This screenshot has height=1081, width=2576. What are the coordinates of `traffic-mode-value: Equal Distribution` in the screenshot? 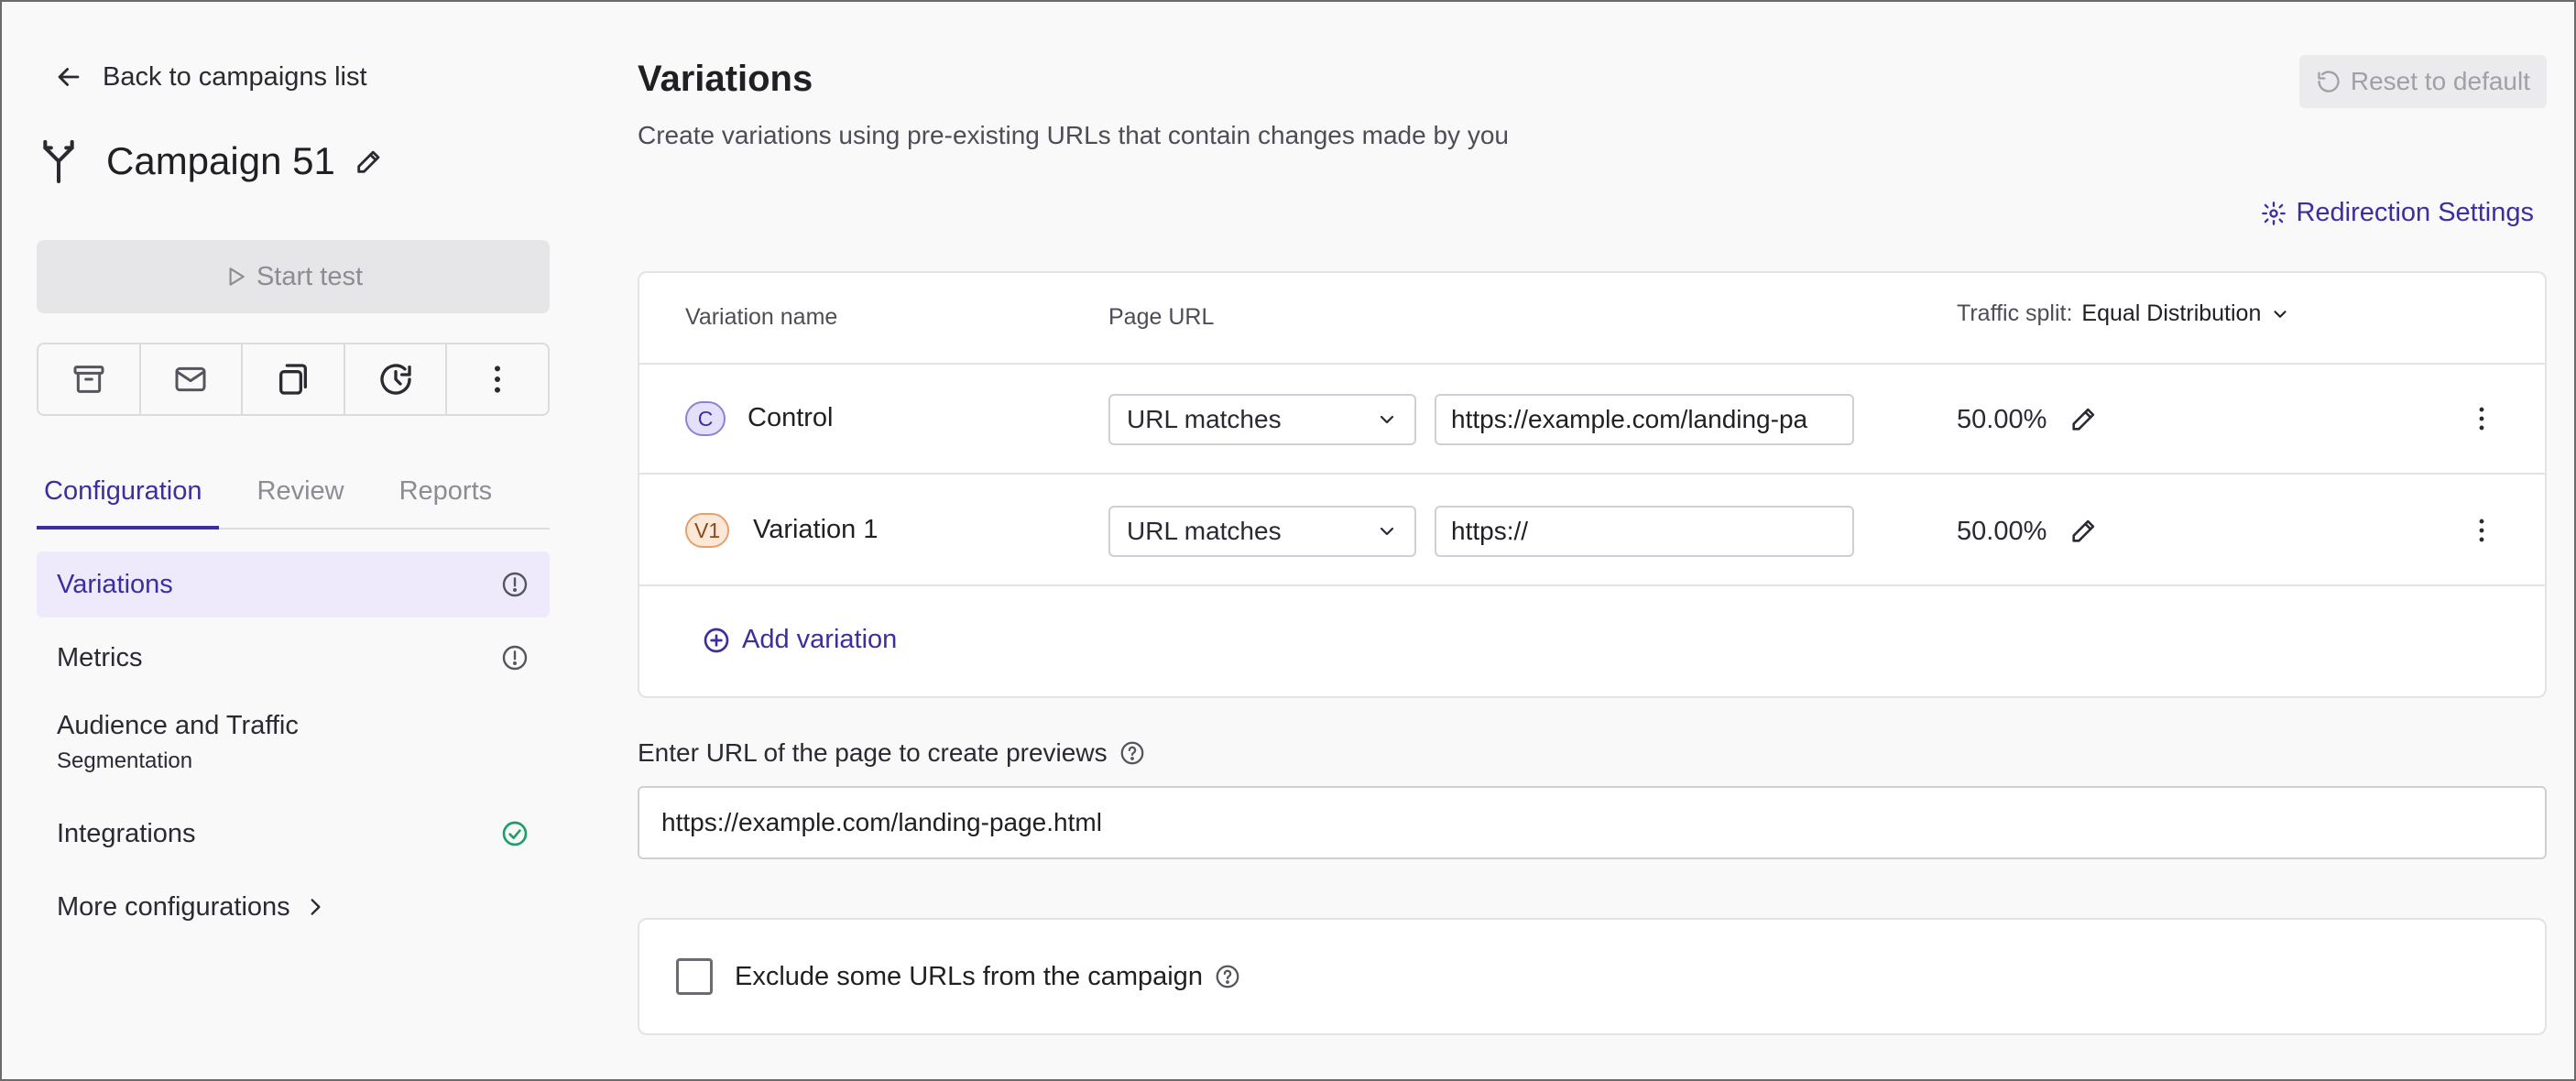 It's located at (2172, 313).